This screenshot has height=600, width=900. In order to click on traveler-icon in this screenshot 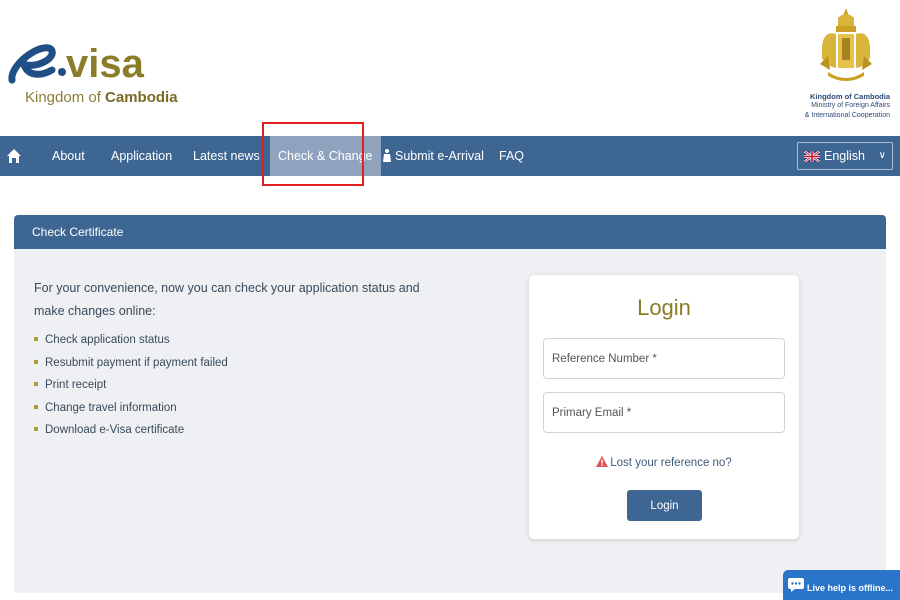, I will do `click(387, 155)`.